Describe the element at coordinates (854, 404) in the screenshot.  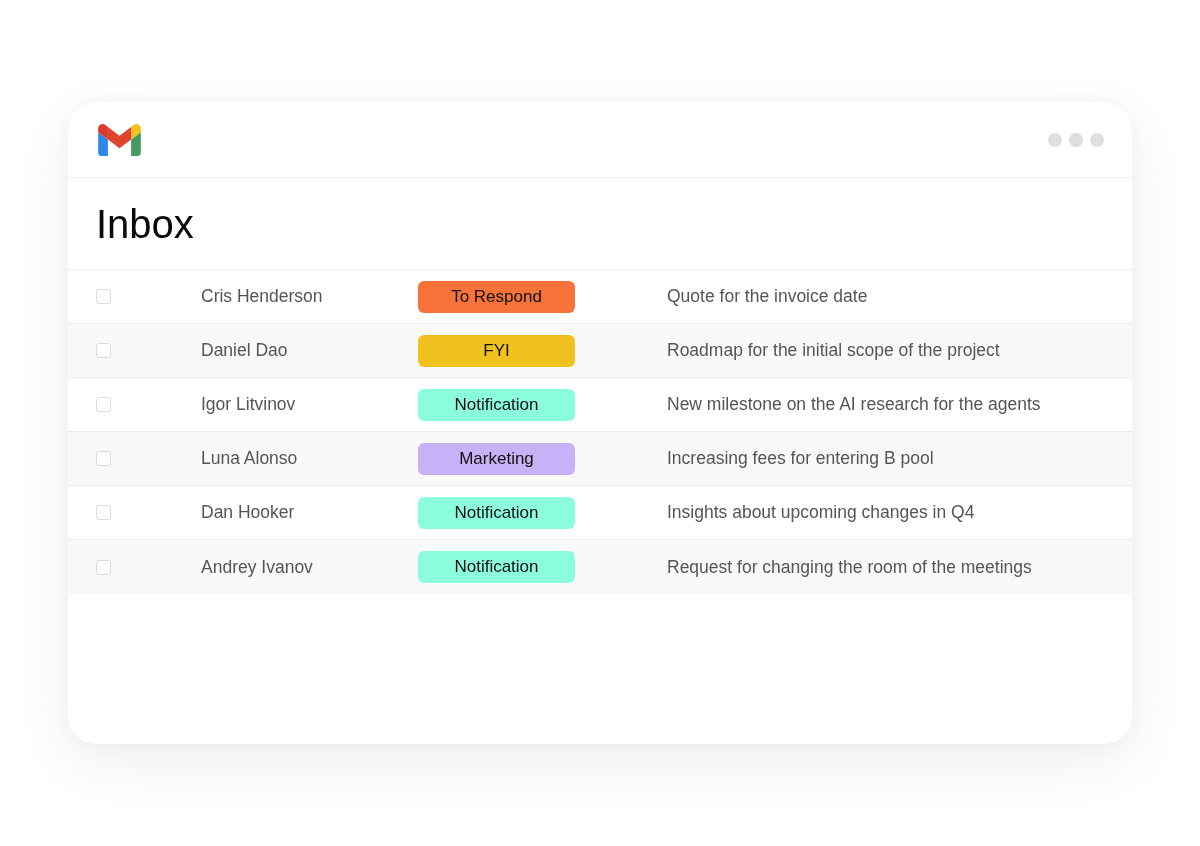
I see `email-subject: New milestone on the AI research for the agents` at that location.